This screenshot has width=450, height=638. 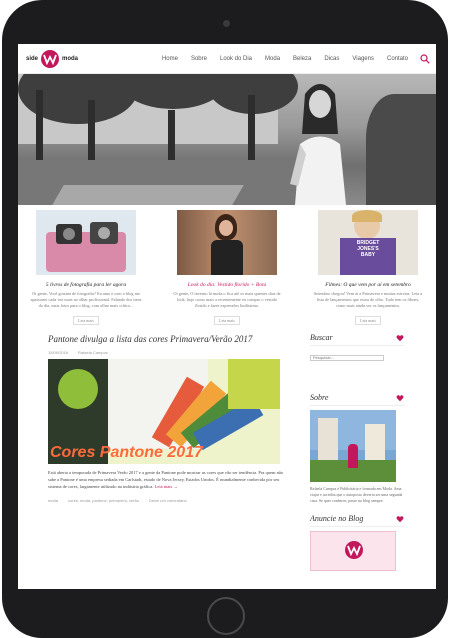 I want to click on search-icon, so click(x=425, y=58).